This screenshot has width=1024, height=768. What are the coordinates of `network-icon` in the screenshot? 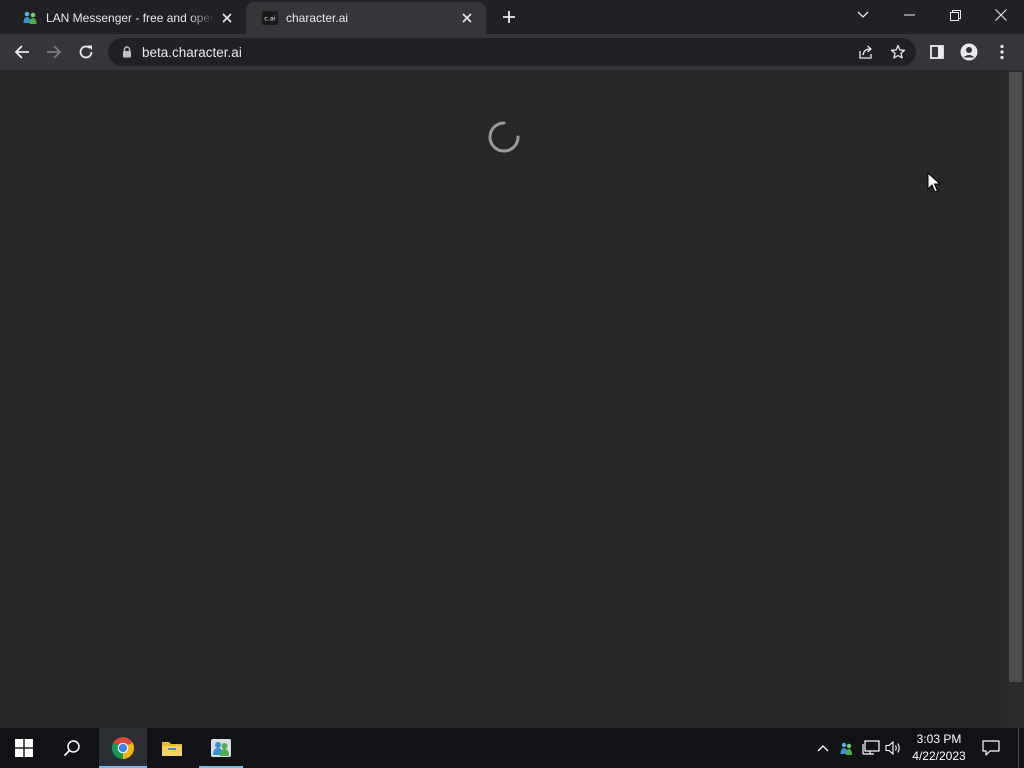 It's located at (871, 748).